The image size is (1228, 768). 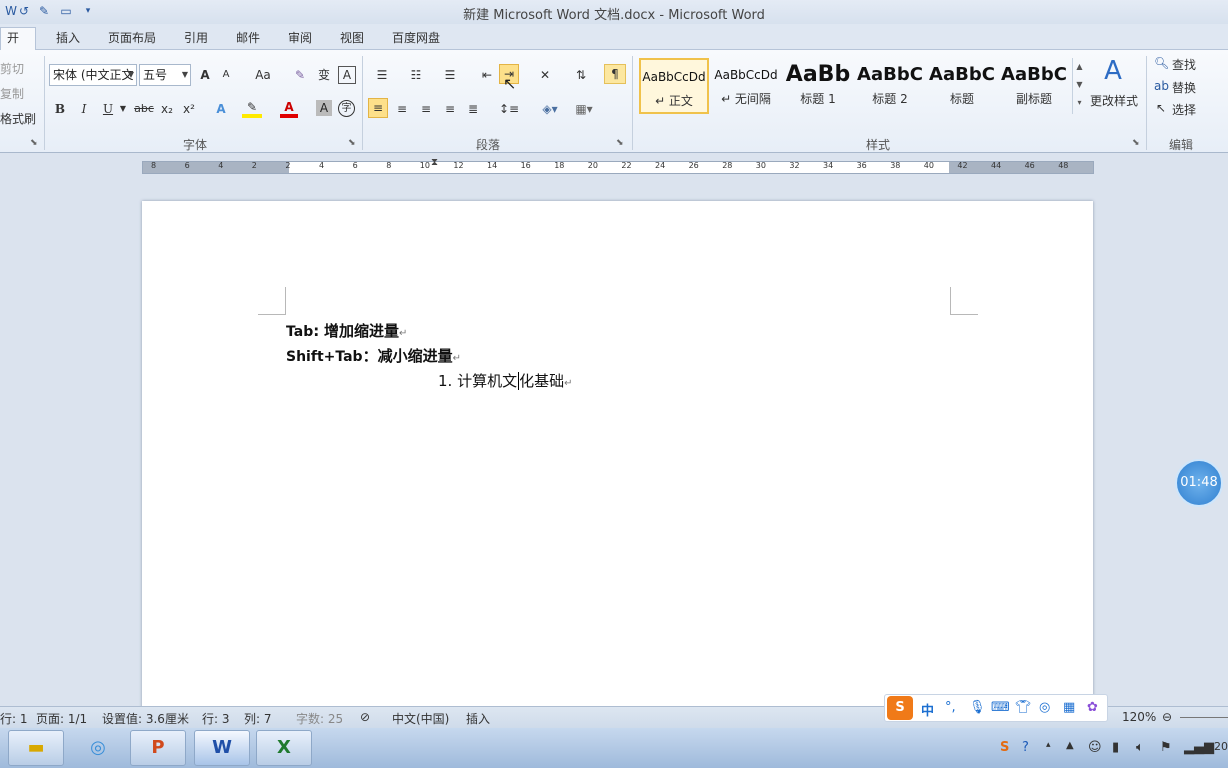 What do you see at coordinates (36, 748) in the screenshot?
I see `file-explorer-icon: ▬` at bounding box center [36, 748].